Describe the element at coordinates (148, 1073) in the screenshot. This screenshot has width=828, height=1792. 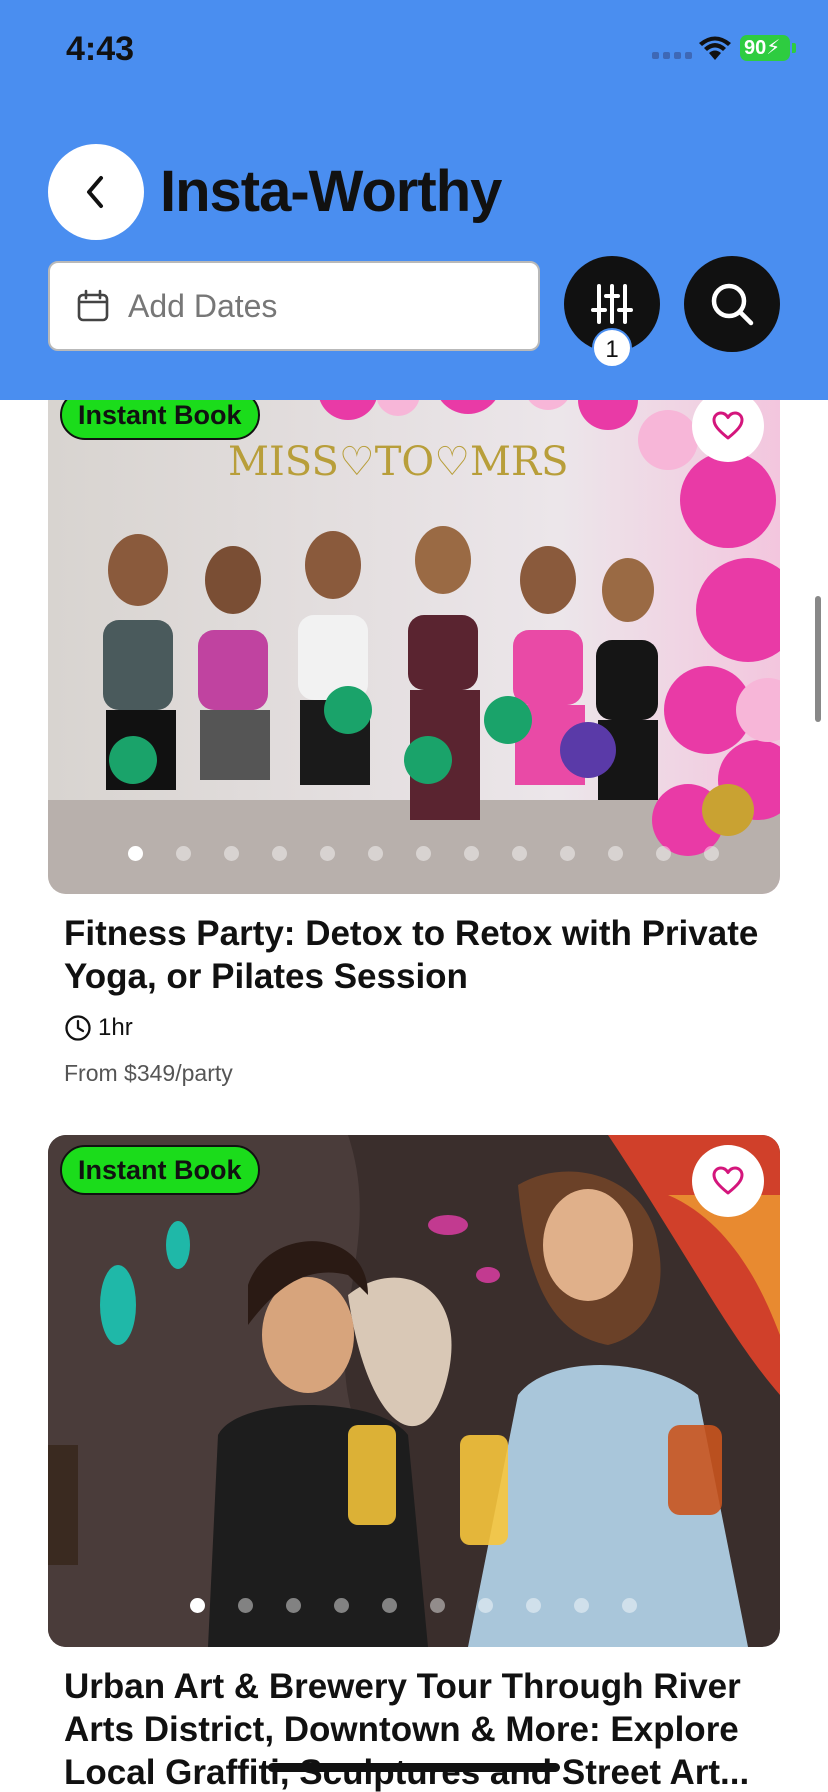
I see `listing-price: From $349/party` at that location.